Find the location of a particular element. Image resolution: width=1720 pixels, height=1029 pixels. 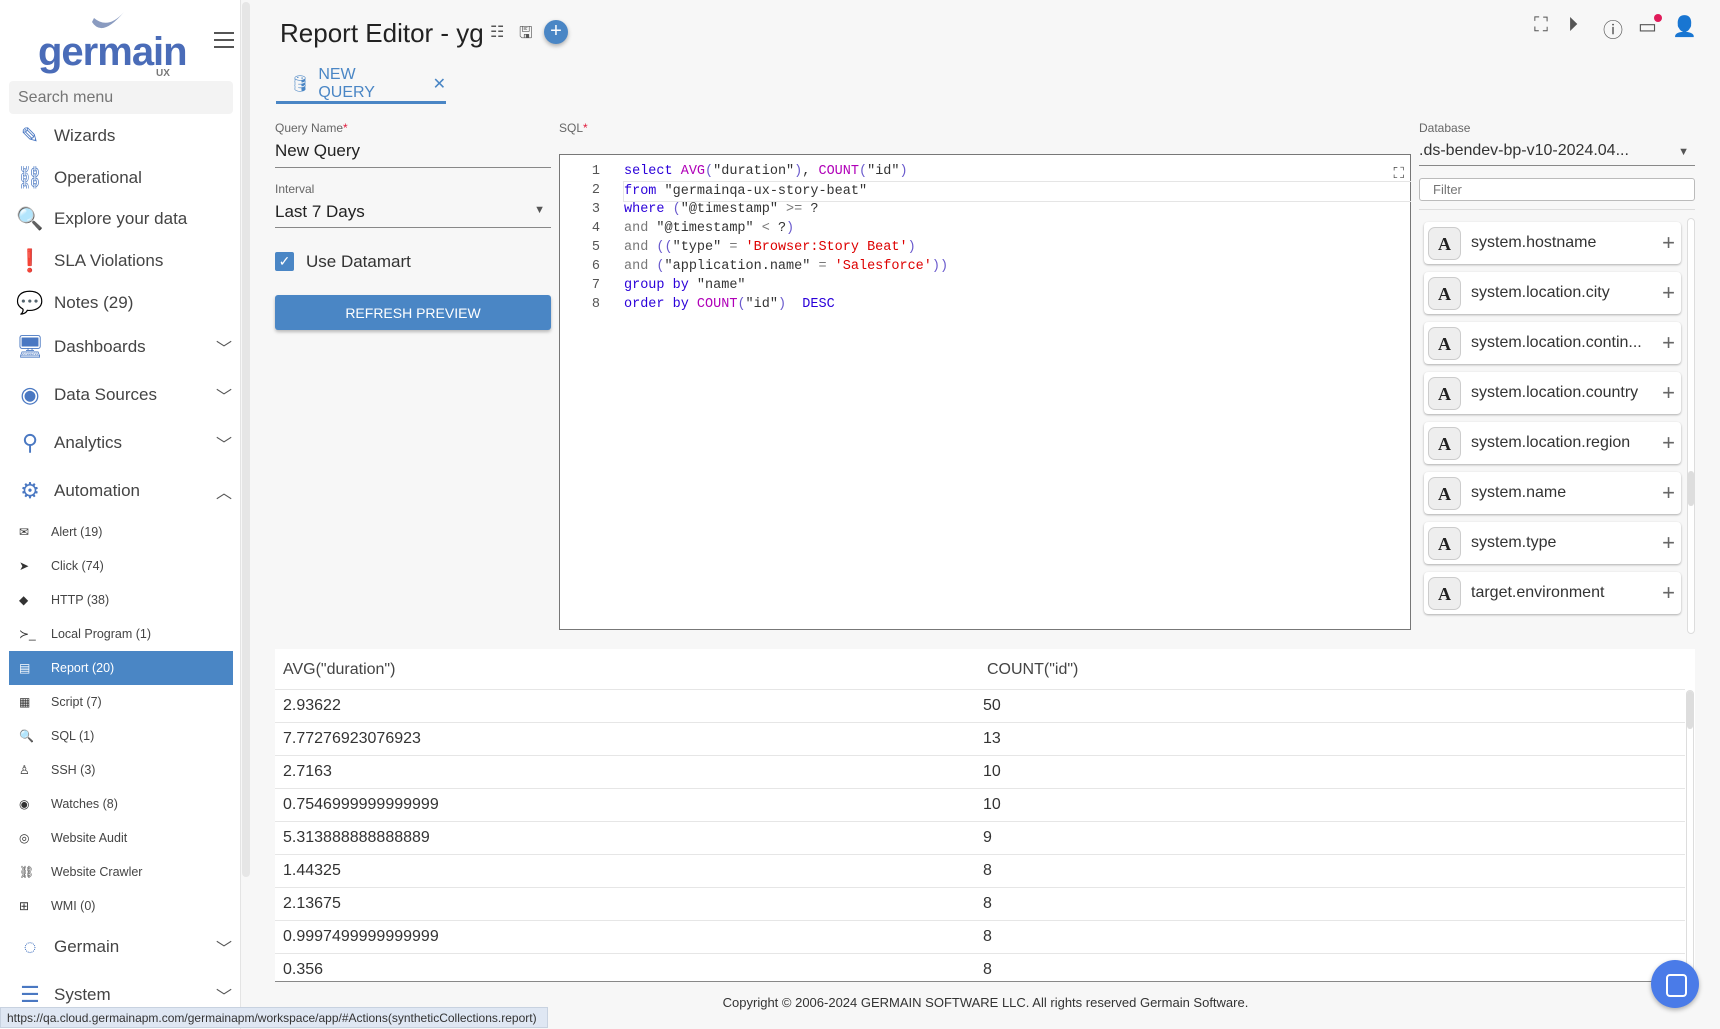

sidebar-item-sla: ❗ SLA Violations is located at coordinates (126, 261).